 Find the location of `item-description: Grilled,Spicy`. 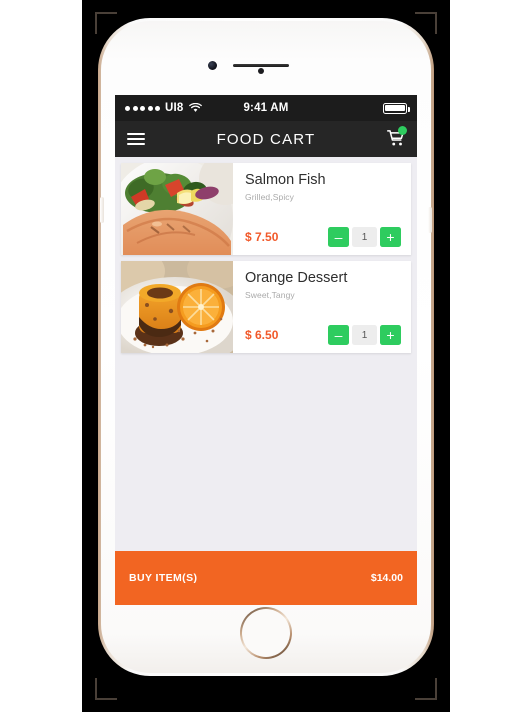

item-description: Grilled,Spicy is located at coordinates (270, 196).